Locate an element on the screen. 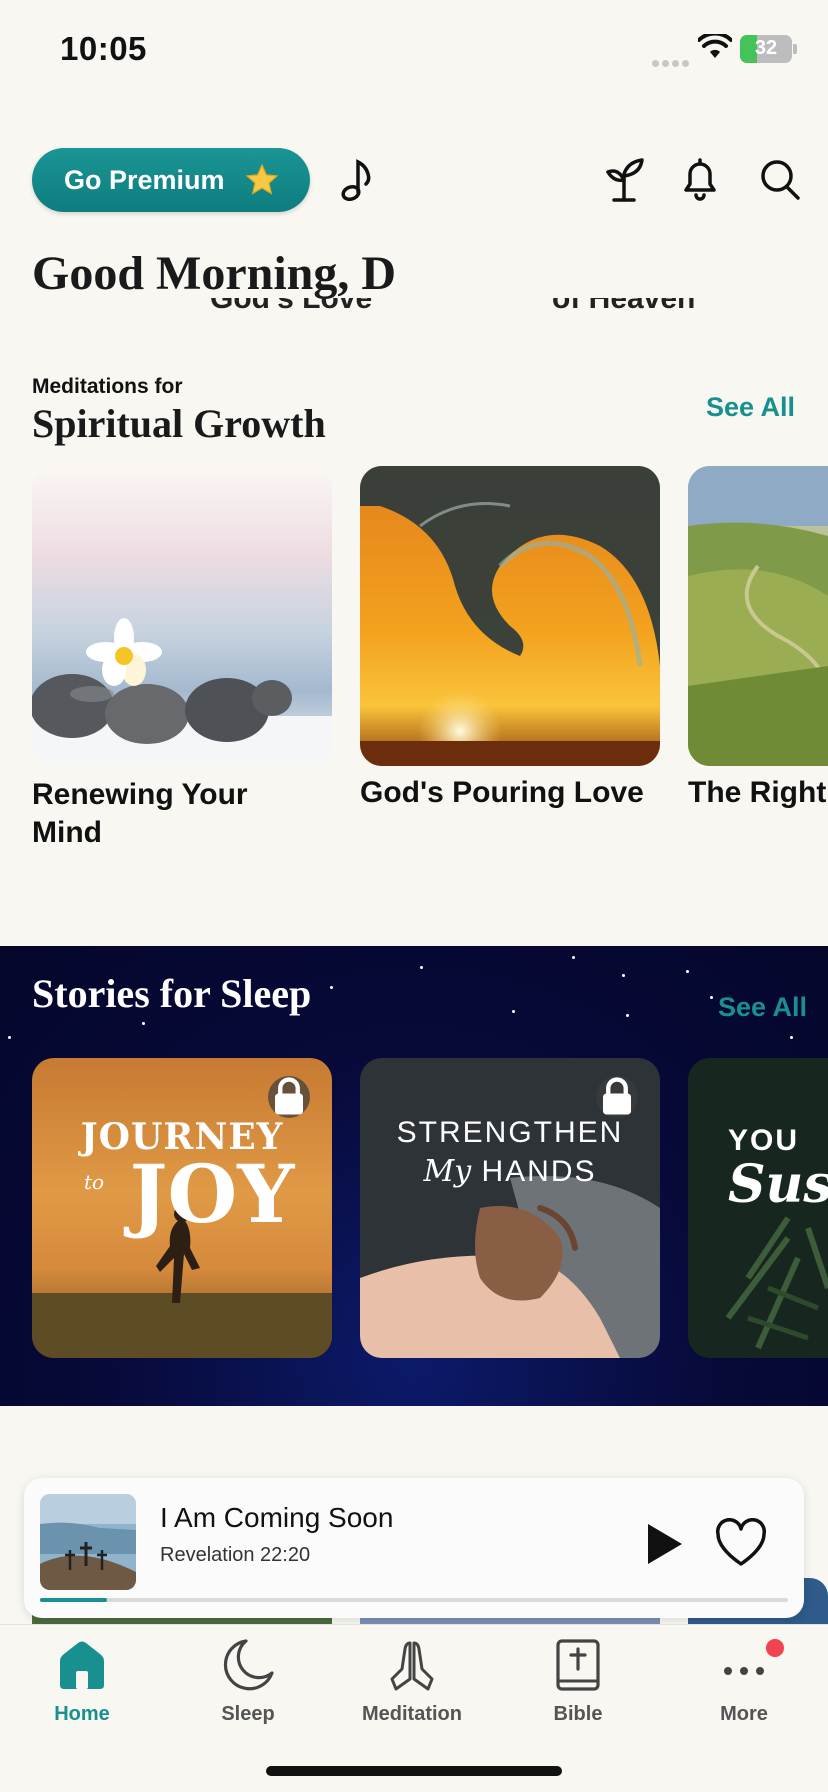 Image resolution: width=828 pixels, height=1792 pixels. play-icon is located at coordinates (664, 1544).